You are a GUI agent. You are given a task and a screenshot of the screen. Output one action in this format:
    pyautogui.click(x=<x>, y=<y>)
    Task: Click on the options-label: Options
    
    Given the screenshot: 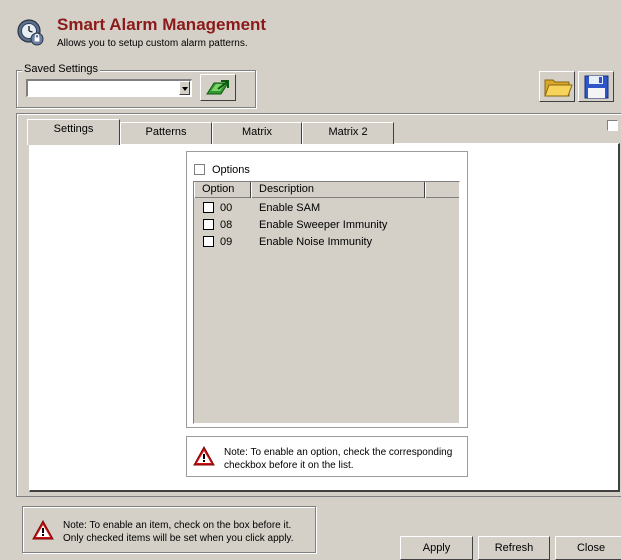 What is the action you would take?
    pyautogui.click(x=231, y=170)
    